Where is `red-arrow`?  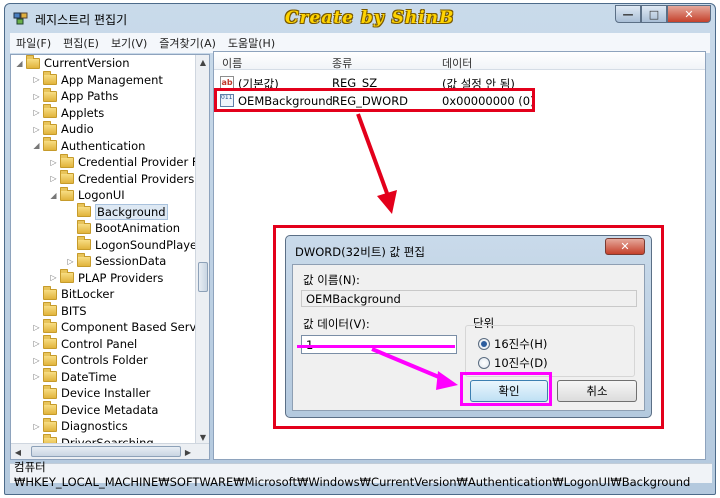 red-arrow is located at coordinates (376, 163).